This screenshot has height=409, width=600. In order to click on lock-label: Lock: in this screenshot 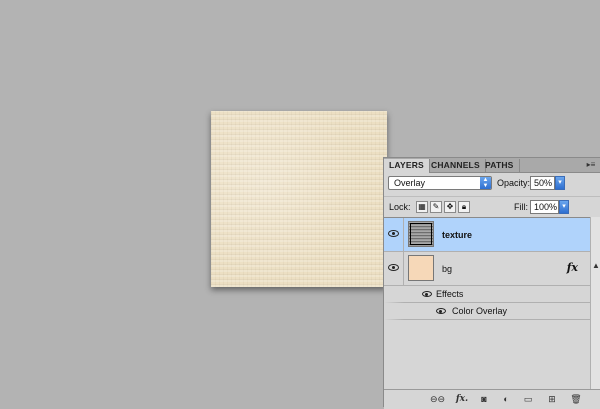, I will do `click(400, 207)`.